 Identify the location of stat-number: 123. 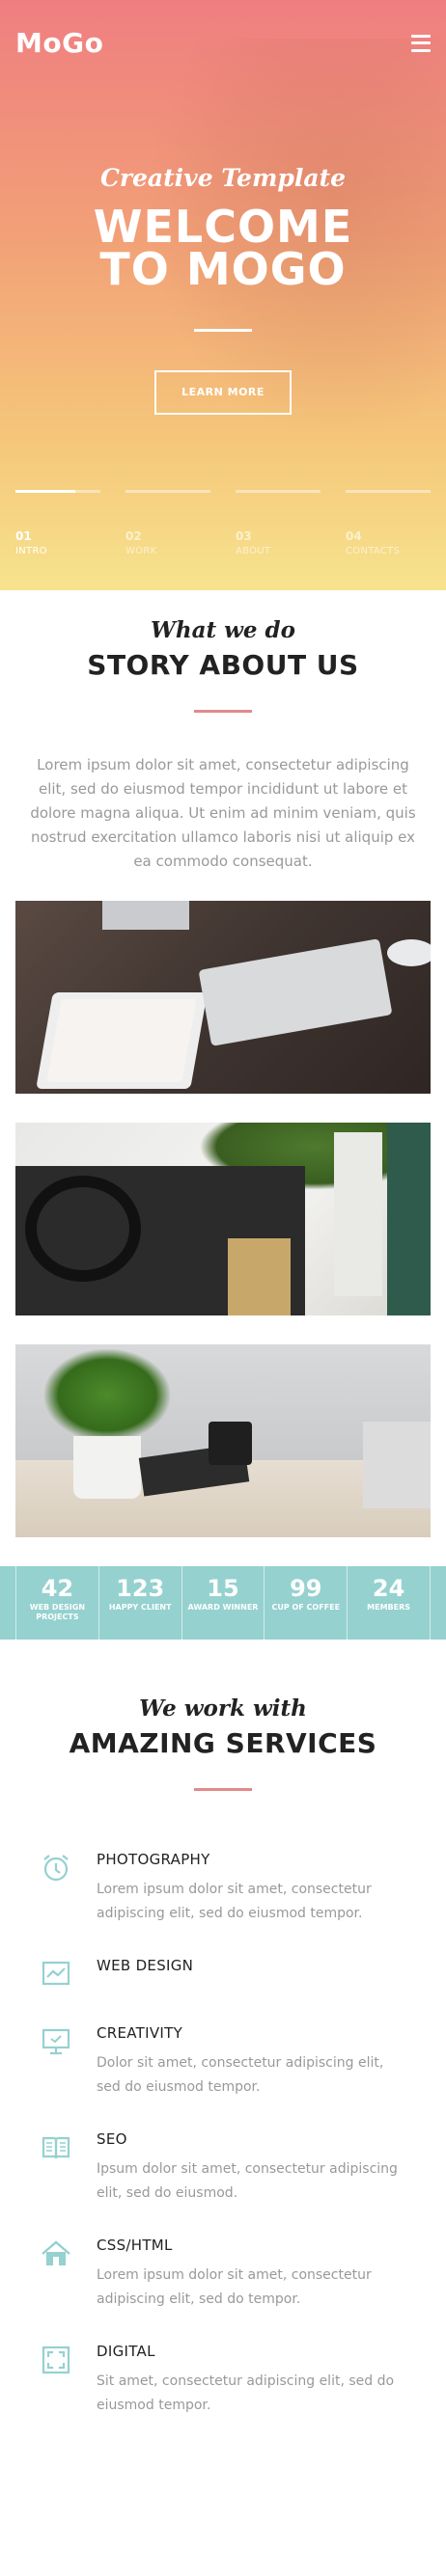
(140, 1588).